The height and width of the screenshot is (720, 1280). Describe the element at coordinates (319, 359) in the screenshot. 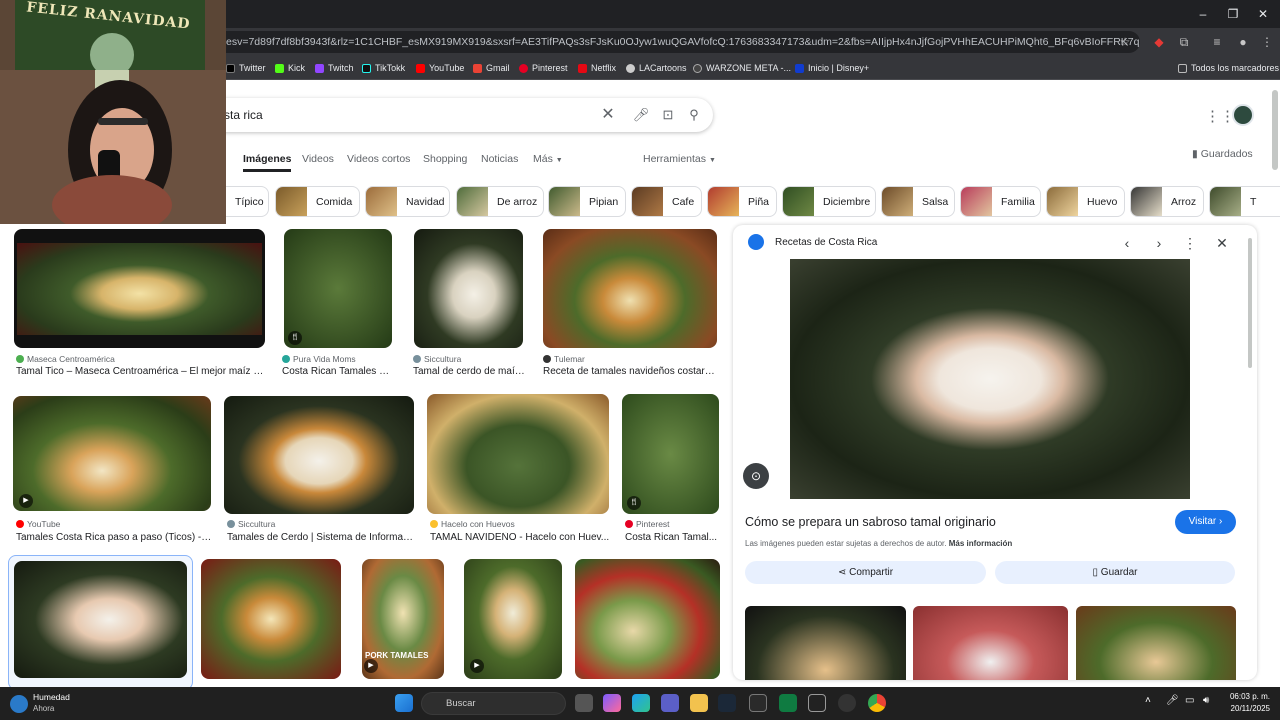

I see `result-source: Pura Vida Moms` at that location.